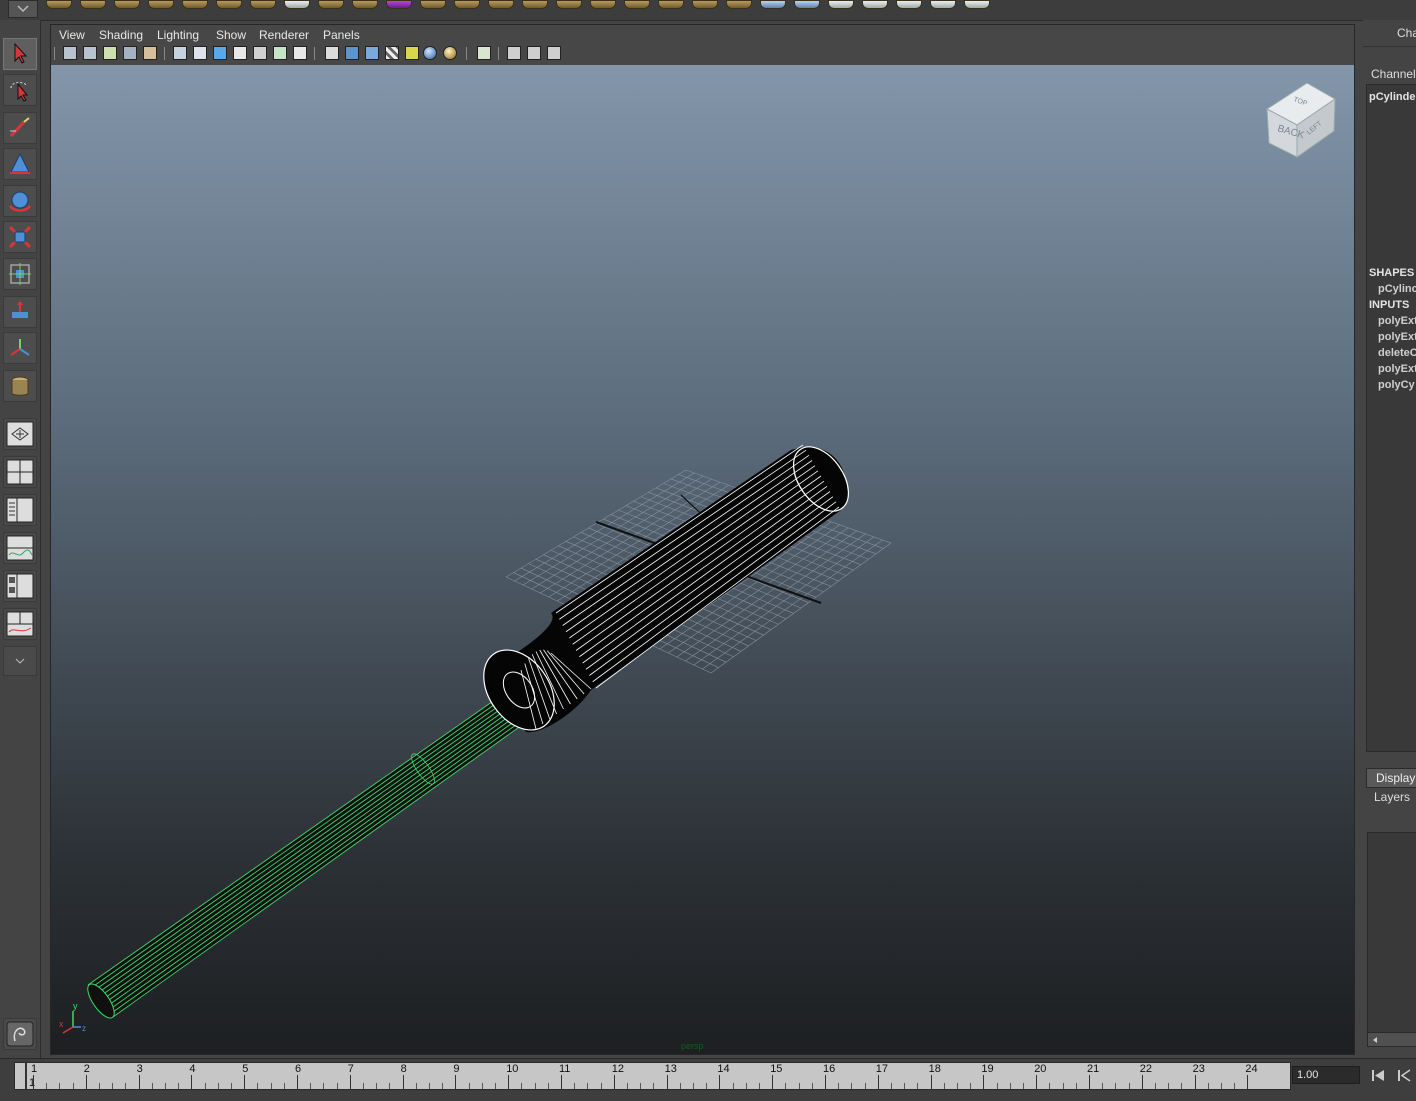  What do you see at coordinates (110, 53) in the screenshot?
I see `bookmarks-icon` at bounding box center [110, 53].